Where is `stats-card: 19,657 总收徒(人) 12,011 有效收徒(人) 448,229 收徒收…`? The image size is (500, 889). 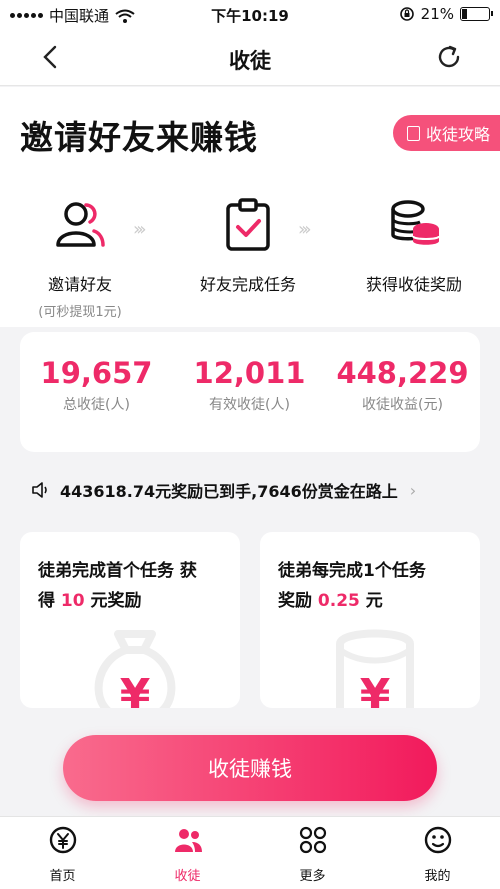
stats-card: 19,657 总收徒(人) 12,011 有效收徒(人) 448,229 收徒收… is located at coordinates (250, 392).